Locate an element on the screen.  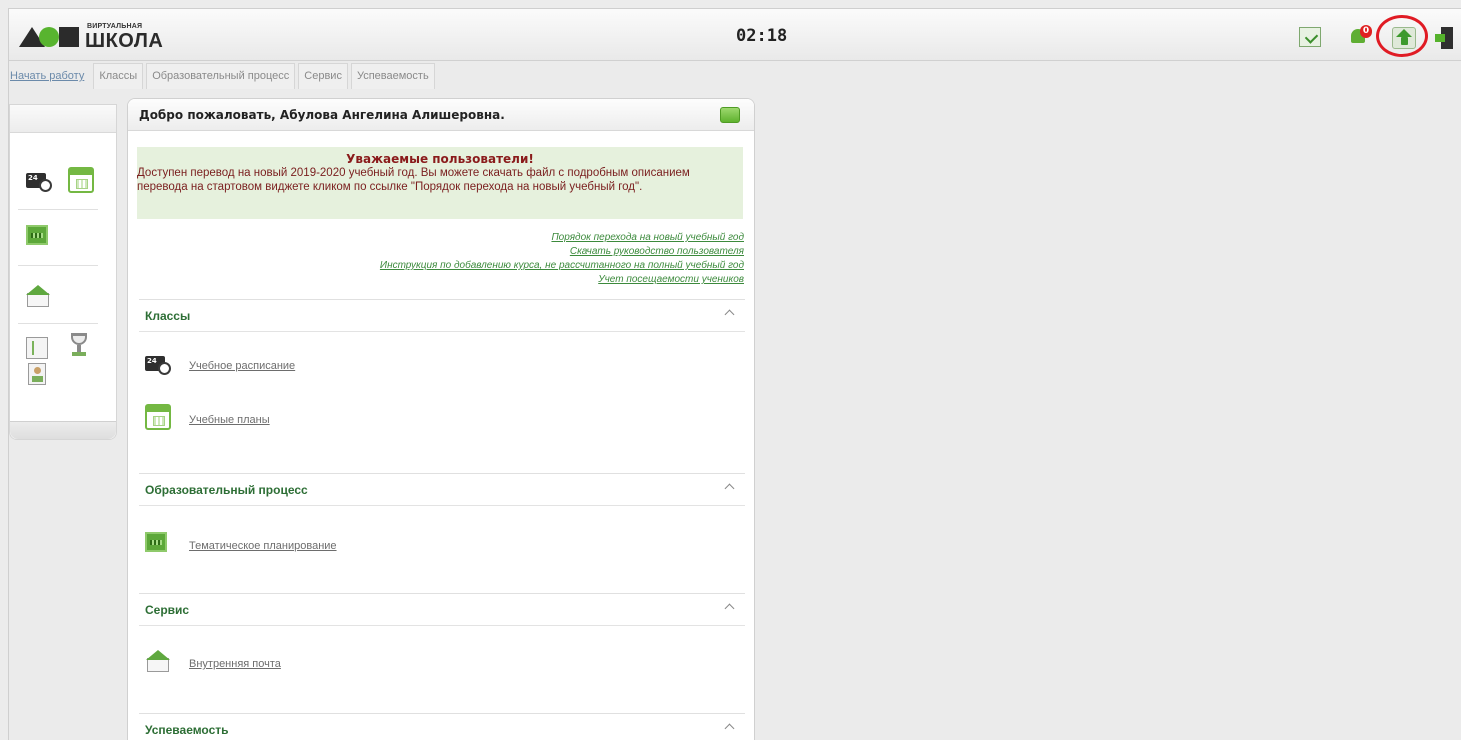
calendar-check-icon is located at coordinates (1310, 37).